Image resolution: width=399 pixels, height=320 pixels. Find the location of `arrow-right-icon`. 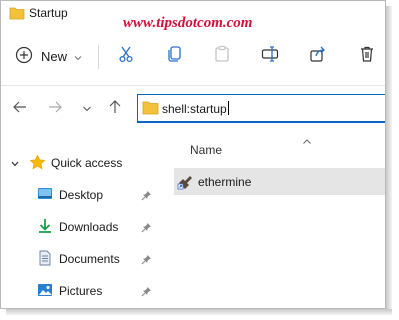

arrow-right-icon is located at coordinates (55, 109).